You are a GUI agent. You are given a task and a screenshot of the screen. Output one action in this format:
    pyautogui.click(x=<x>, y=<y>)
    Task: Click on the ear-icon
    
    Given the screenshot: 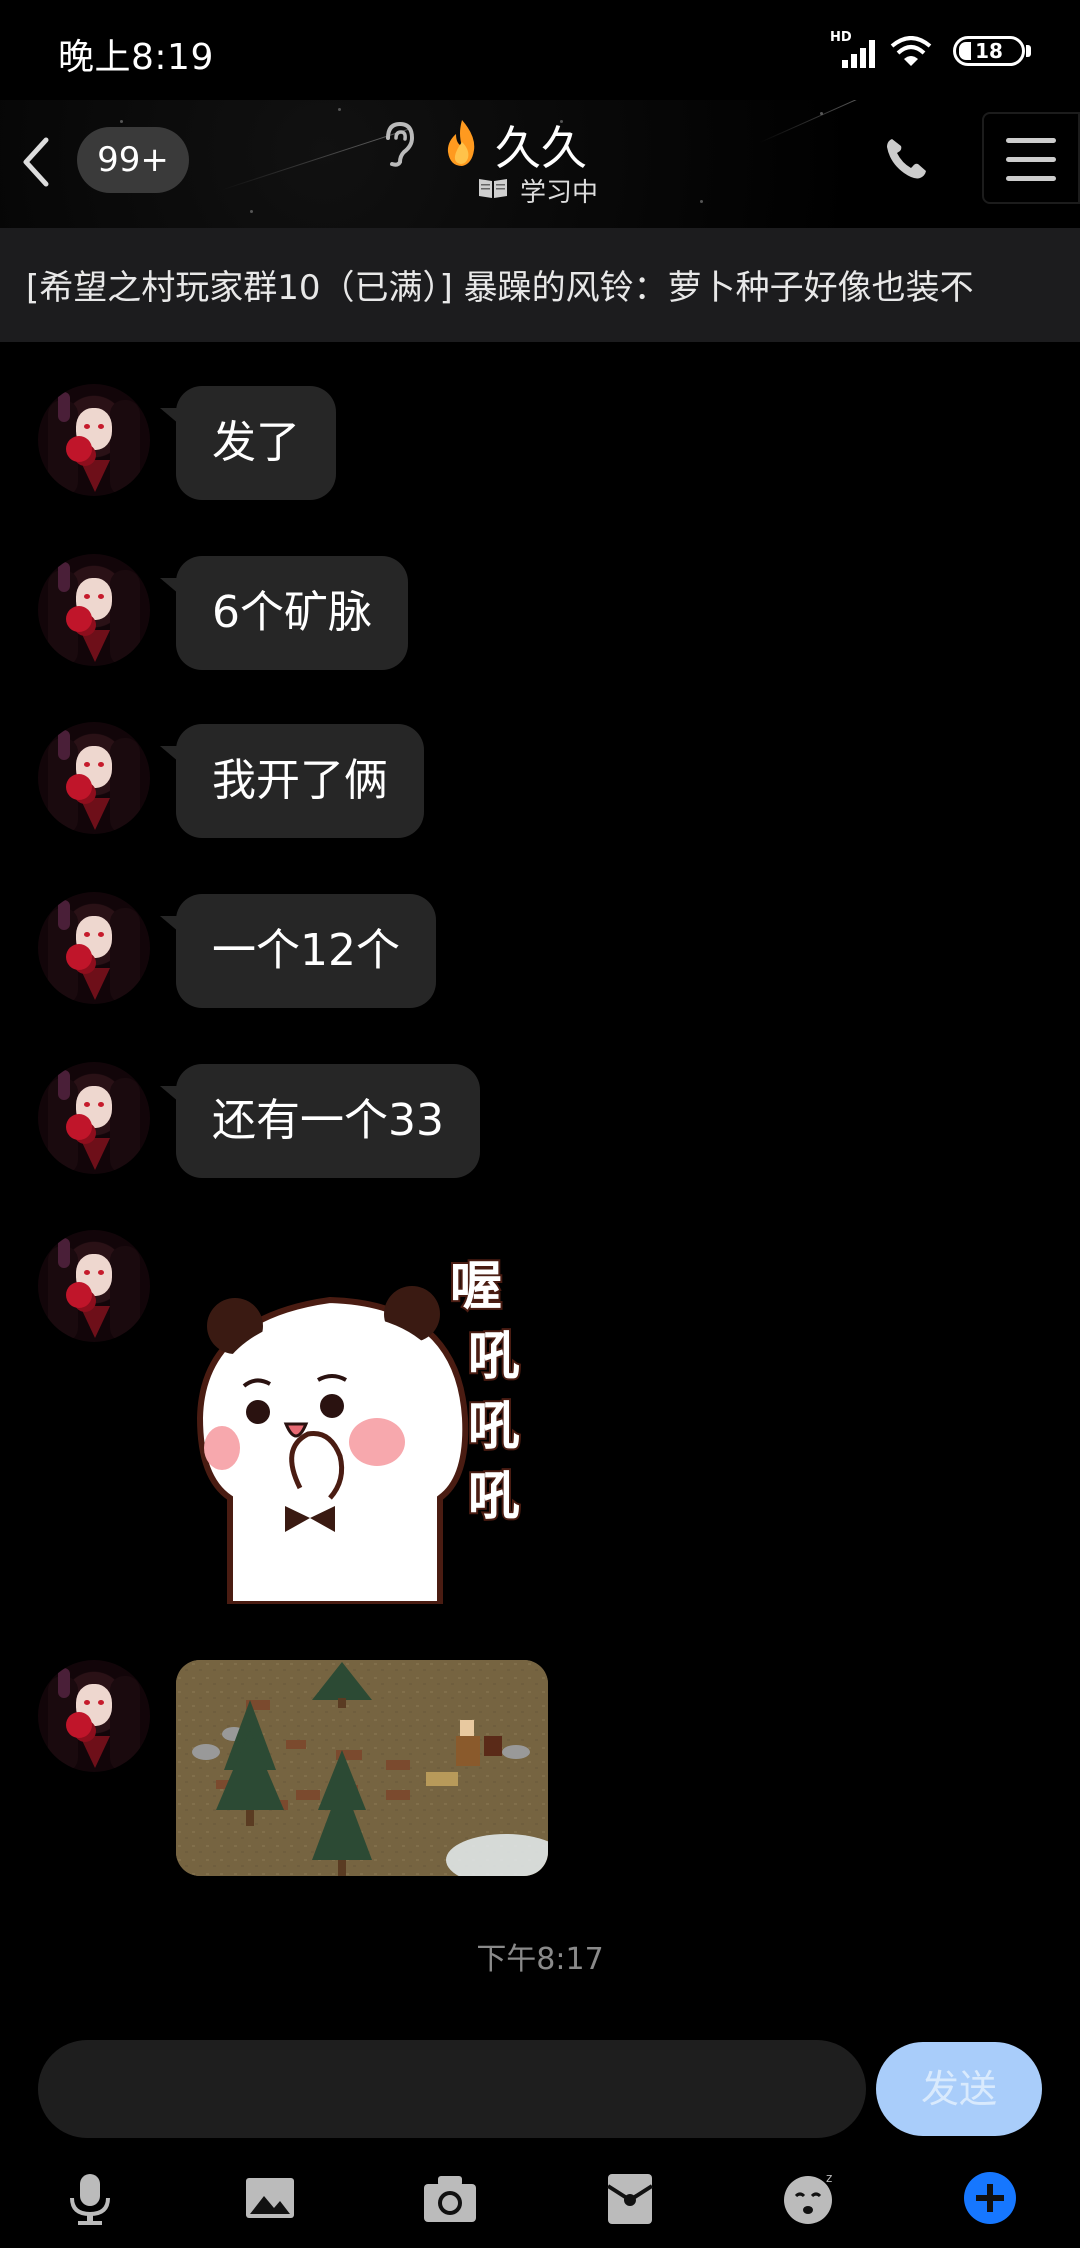 What is the action you would take?
    pyautogui.click(x=398, y=144)
    